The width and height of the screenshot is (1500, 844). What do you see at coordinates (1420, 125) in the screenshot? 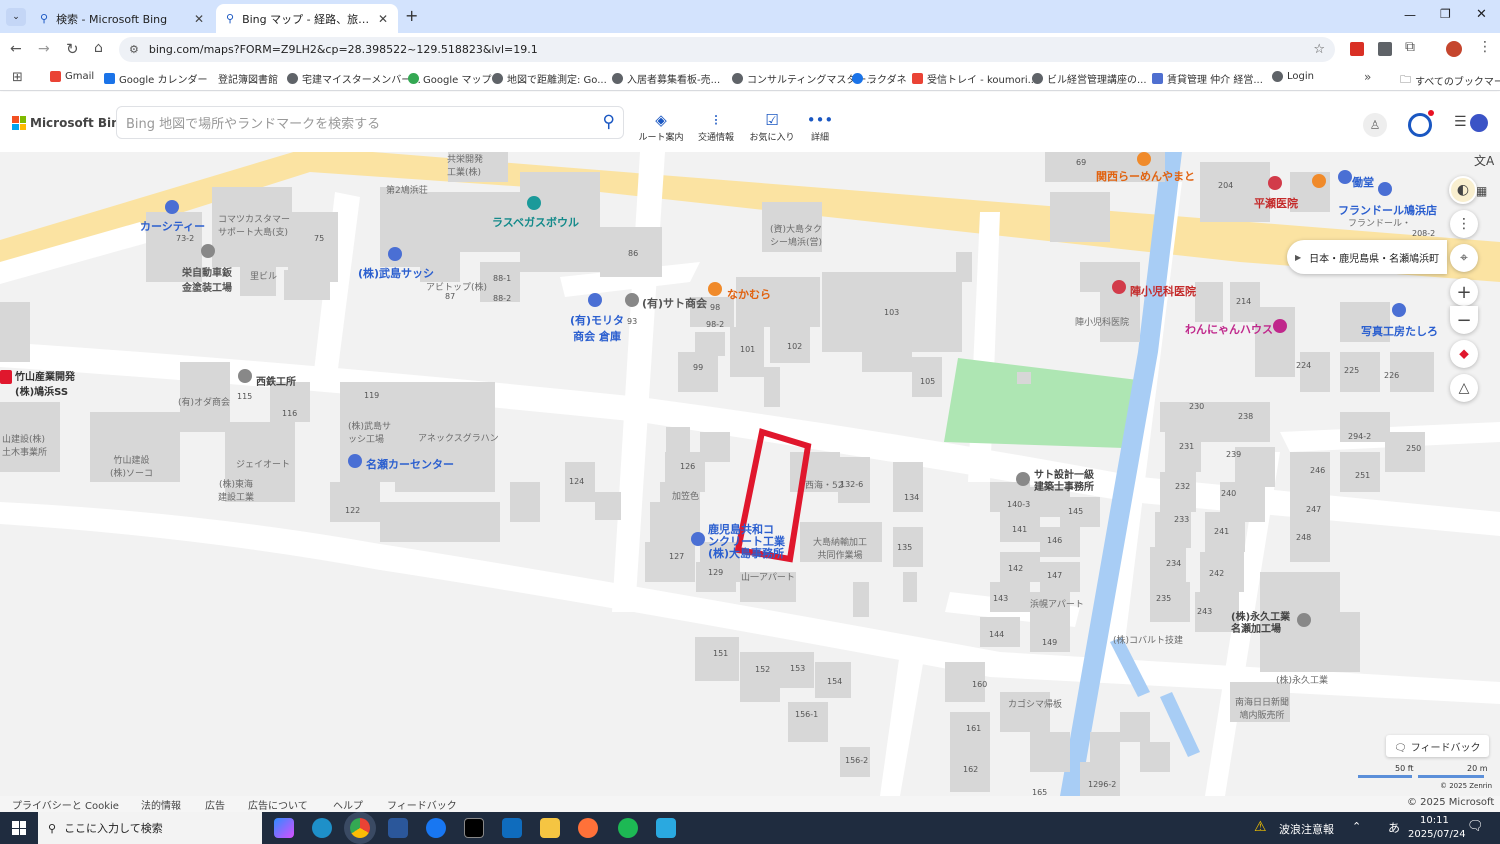
I see `rewards-icon` at bounding box center [1420, 125].